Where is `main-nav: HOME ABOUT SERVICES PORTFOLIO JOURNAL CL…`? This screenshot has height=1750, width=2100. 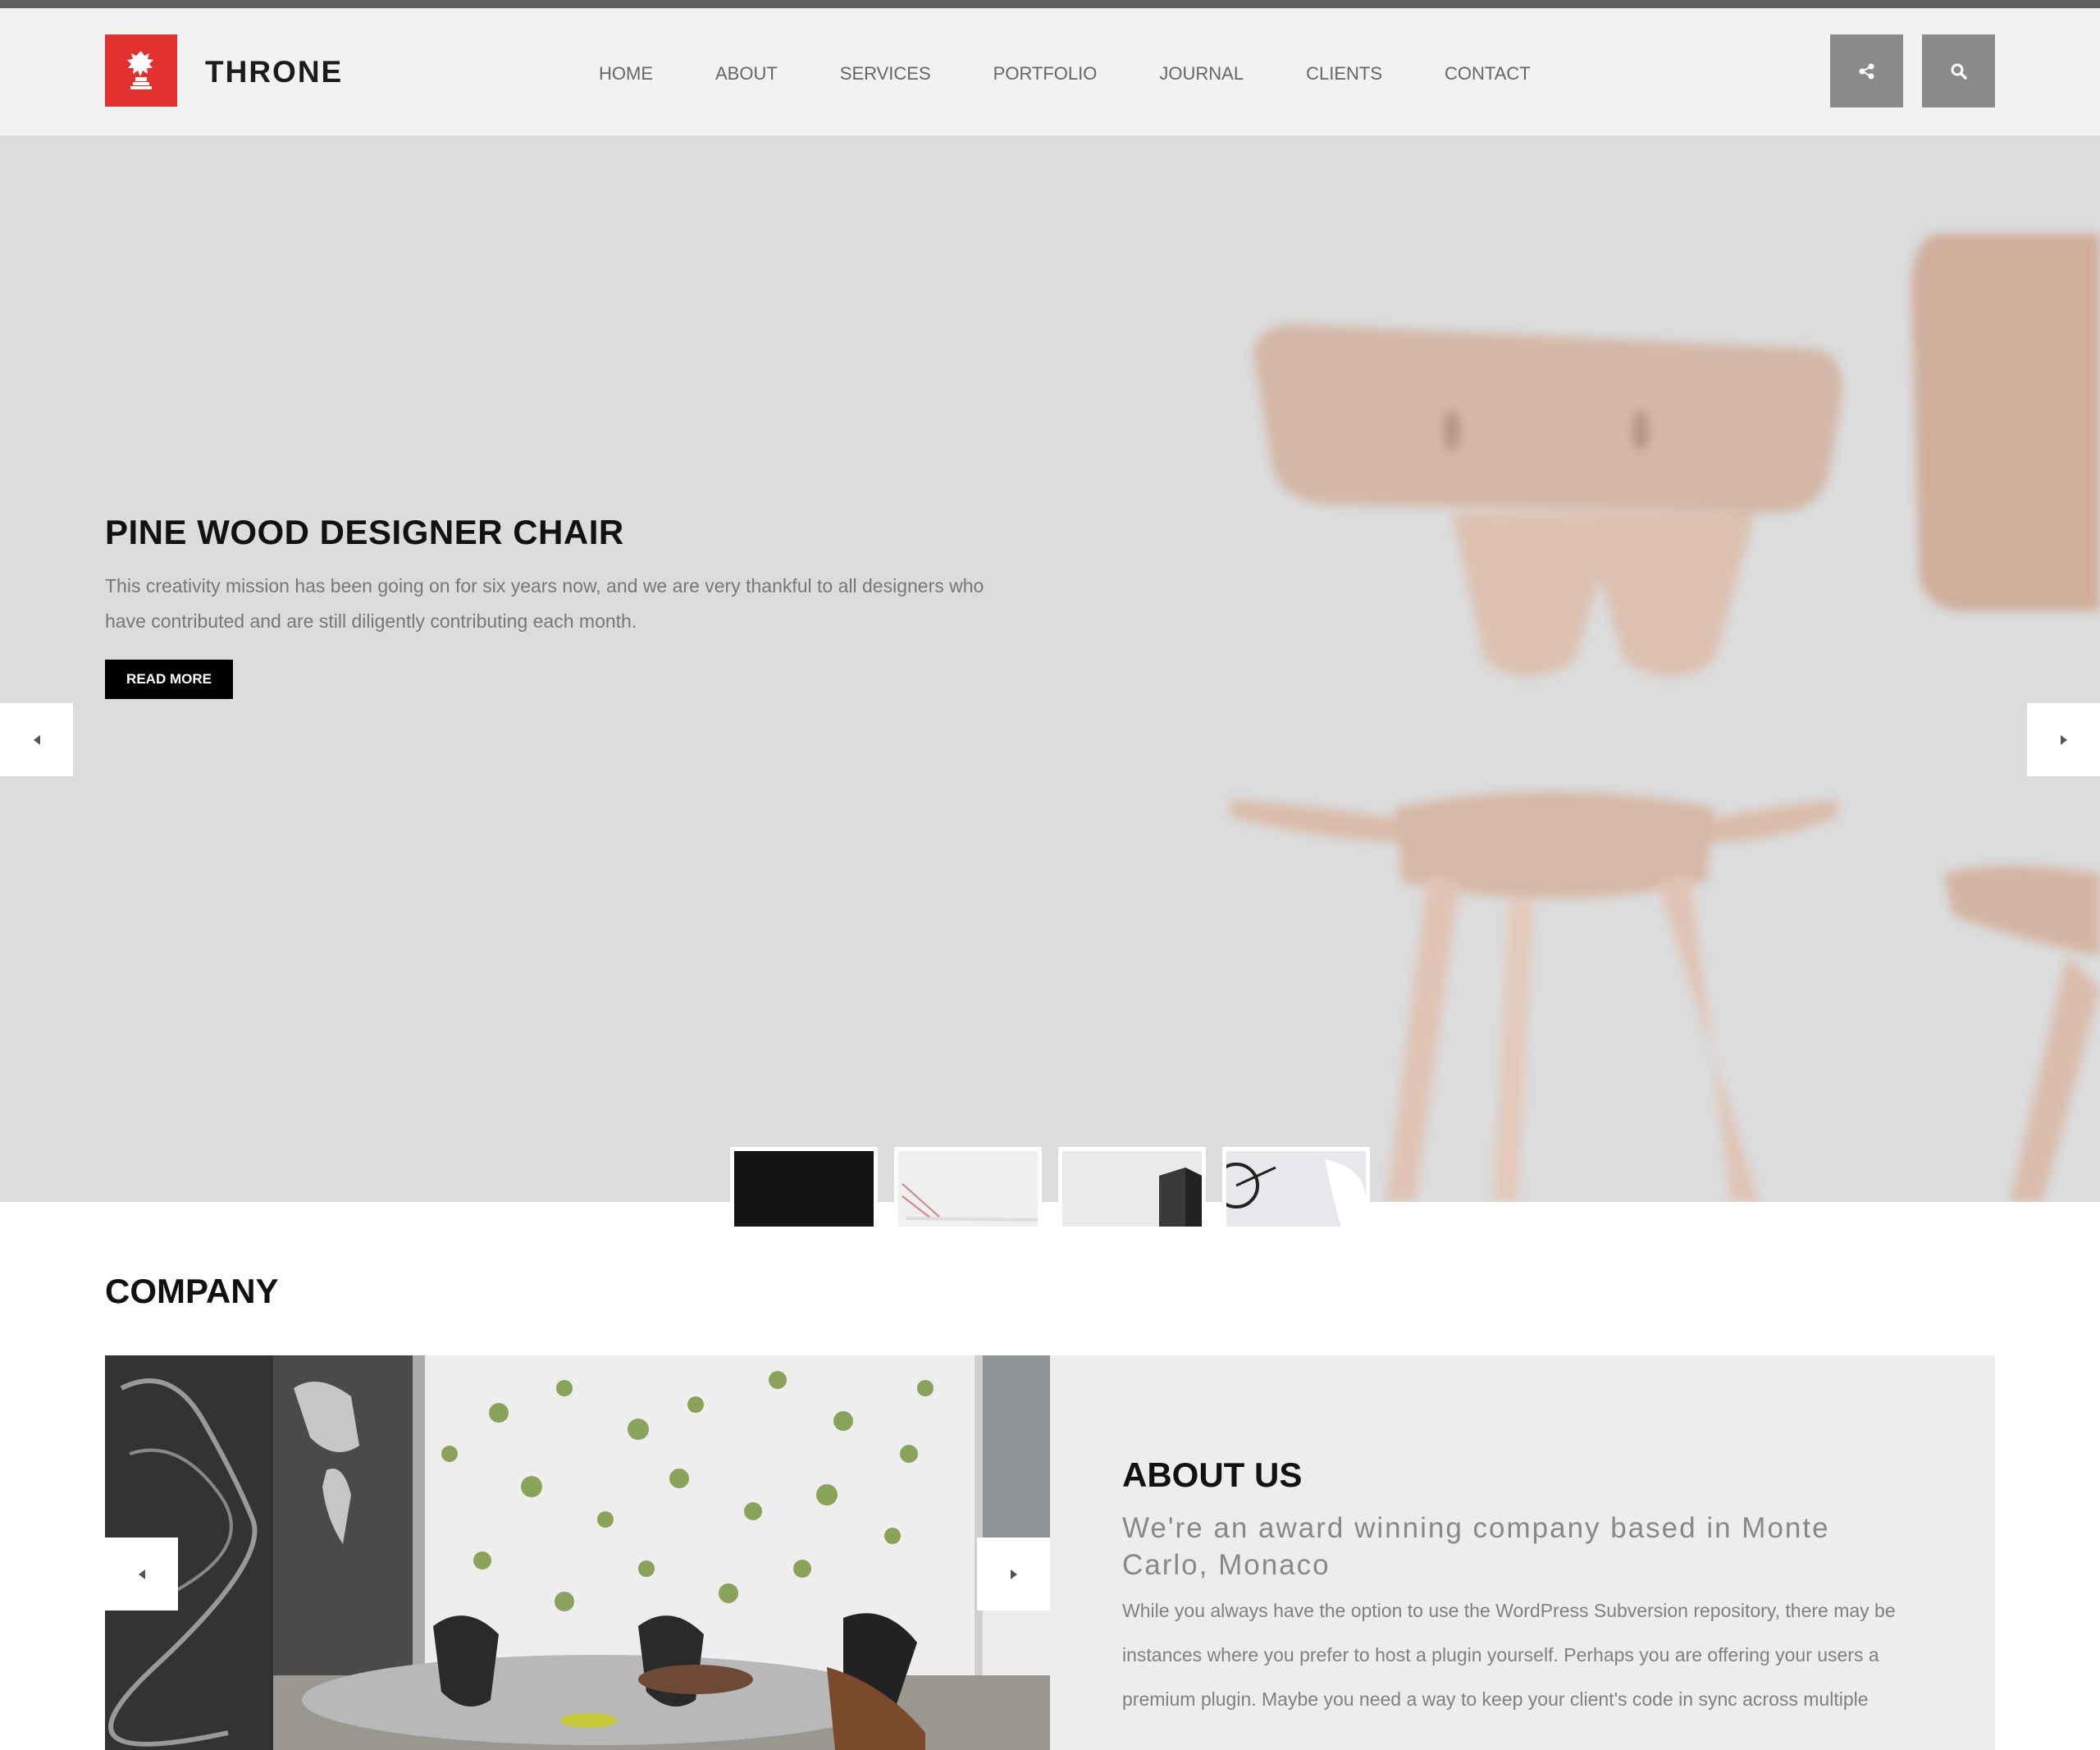
main-nav: HOME ABOUT SERVICES PORTFOLIO JOURNAL CL… is located at coordinates (1065, 74).